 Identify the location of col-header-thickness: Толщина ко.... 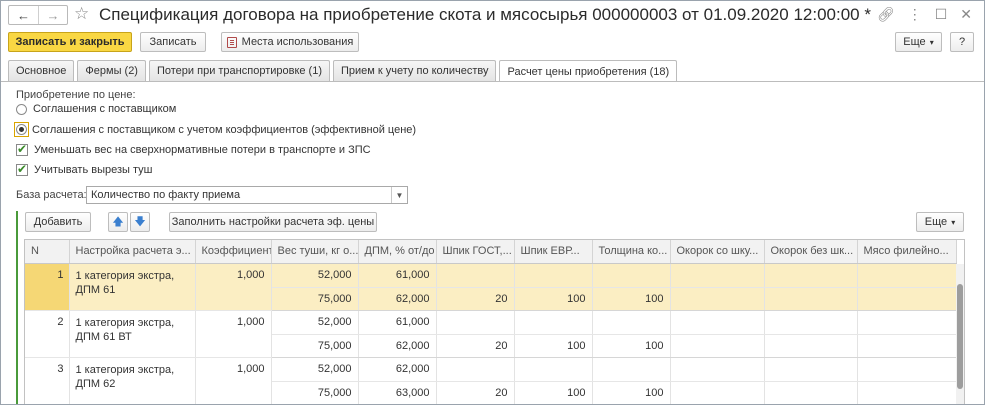
(631, 252).